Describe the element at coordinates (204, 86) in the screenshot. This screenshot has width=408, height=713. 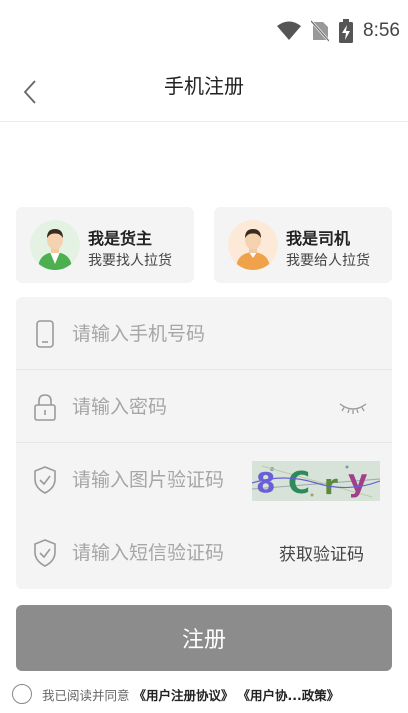
I see `page-title: 手机注册` at that location.